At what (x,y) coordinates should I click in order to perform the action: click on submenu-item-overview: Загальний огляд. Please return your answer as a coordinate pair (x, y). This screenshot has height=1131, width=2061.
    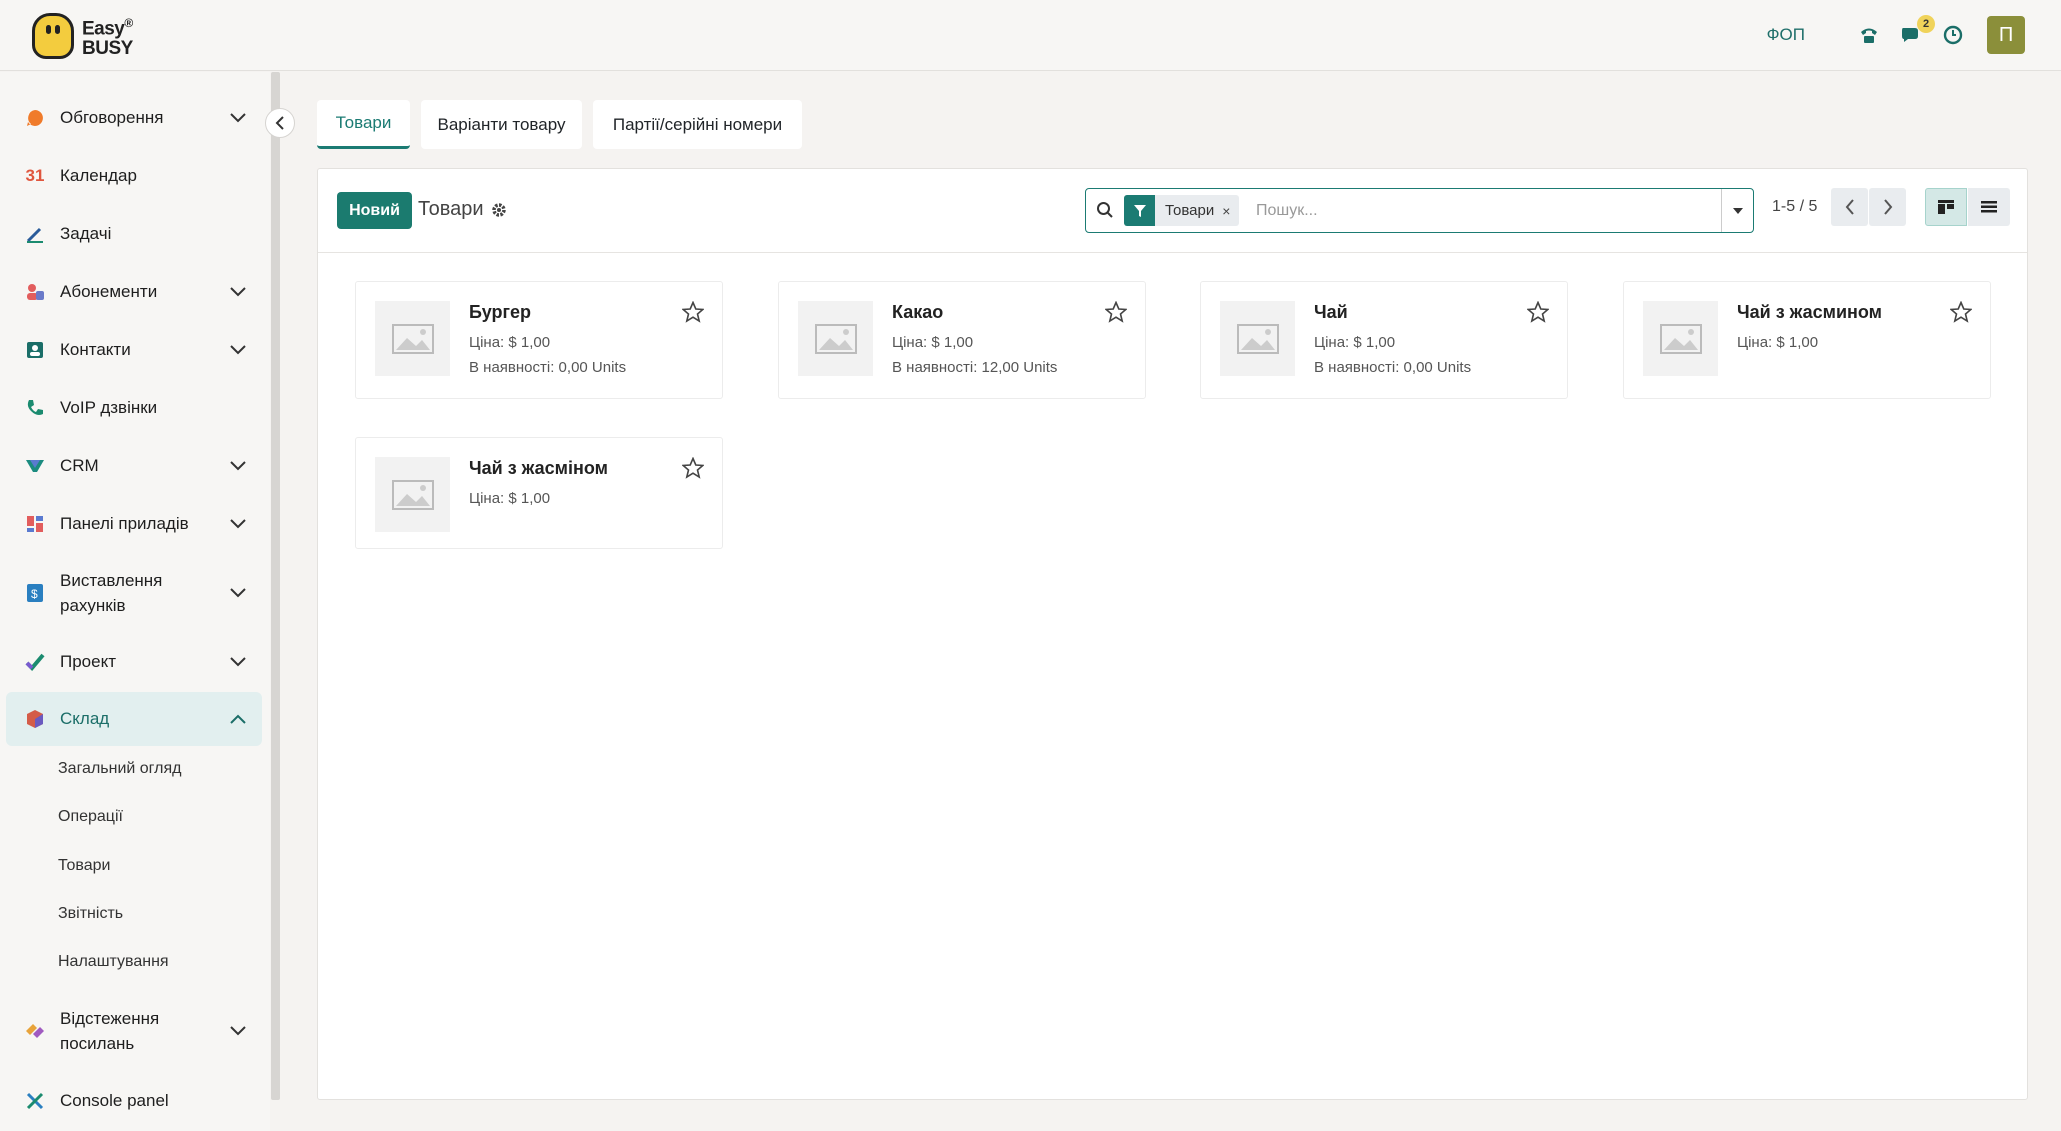
    Looking at the image, I should click on (120, 769).